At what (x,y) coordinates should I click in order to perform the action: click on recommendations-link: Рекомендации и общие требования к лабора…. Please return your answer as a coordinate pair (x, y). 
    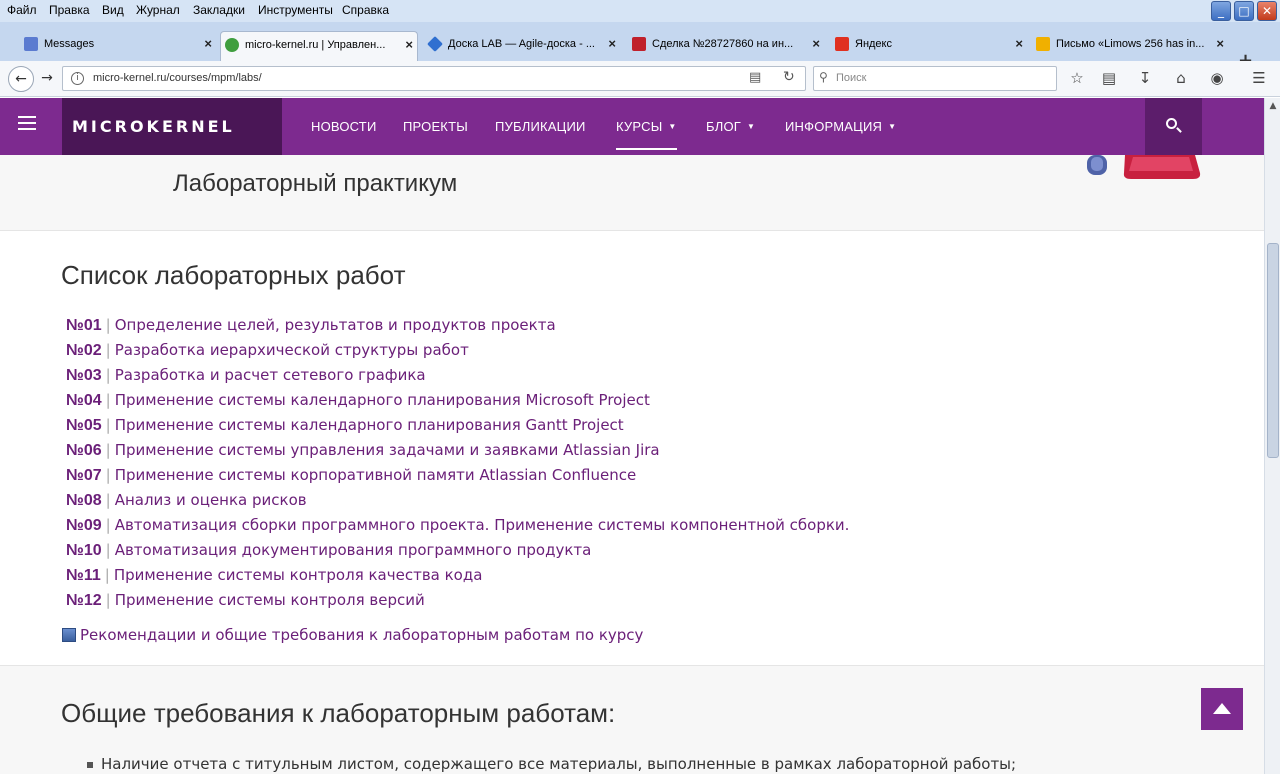
    Looking at the image, I should click on (352, 635).